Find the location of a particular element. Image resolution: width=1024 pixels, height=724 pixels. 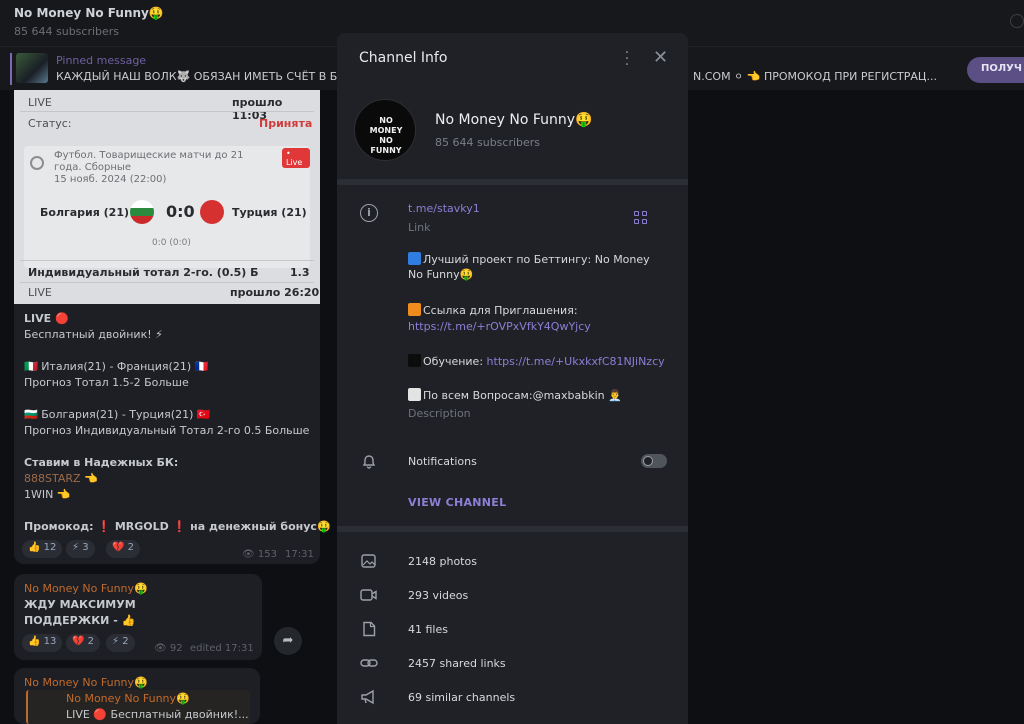

media-files: 41 files is located at coordinates (428, 629).